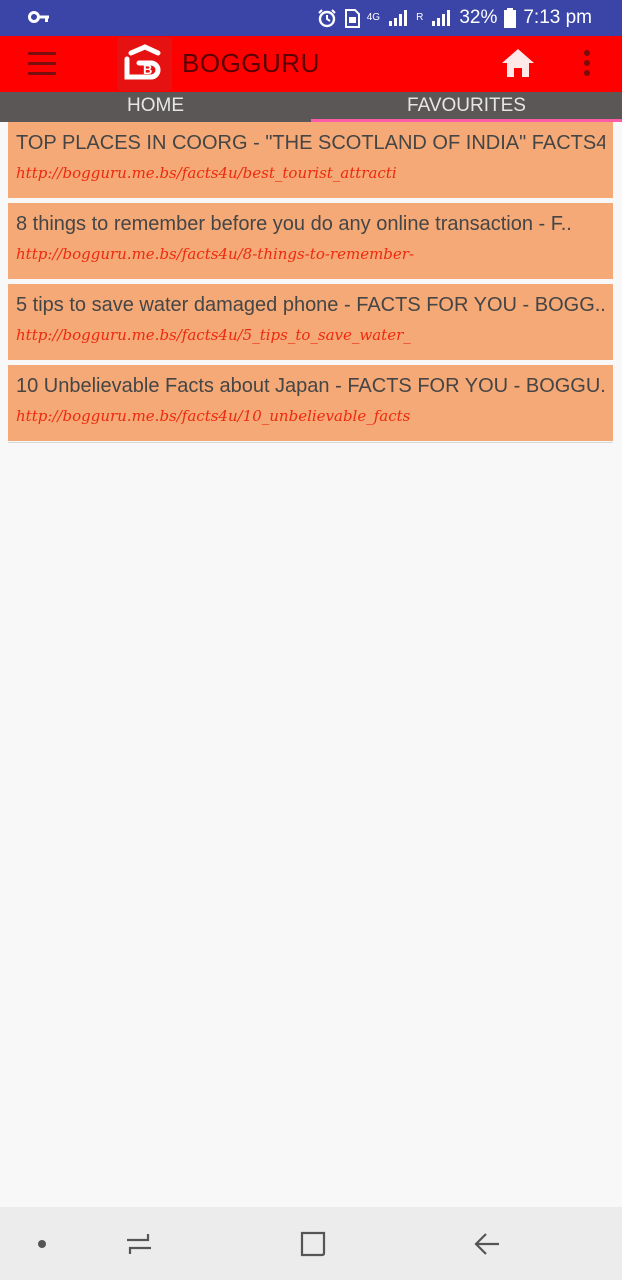  I want to click on back-icon, so click(487, 1244).